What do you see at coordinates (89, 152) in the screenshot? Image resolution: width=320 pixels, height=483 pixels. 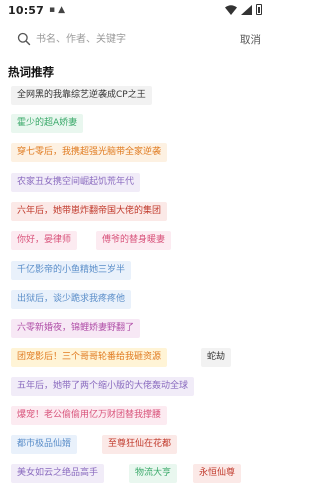 I see `hot-word-tag: 穿七零后，我携超强光脑带全家逆袭` at bounding box center [89, 152].